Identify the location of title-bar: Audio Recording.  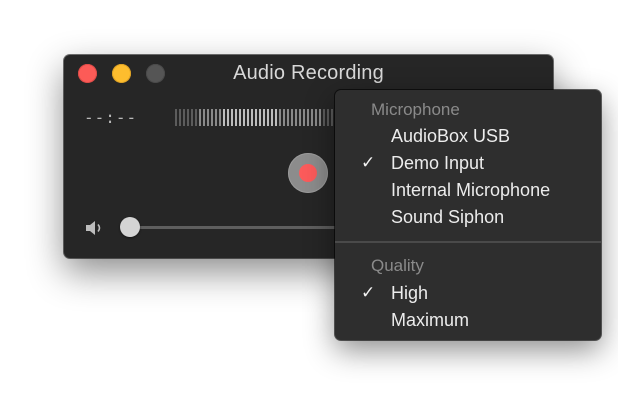
(308, 74).